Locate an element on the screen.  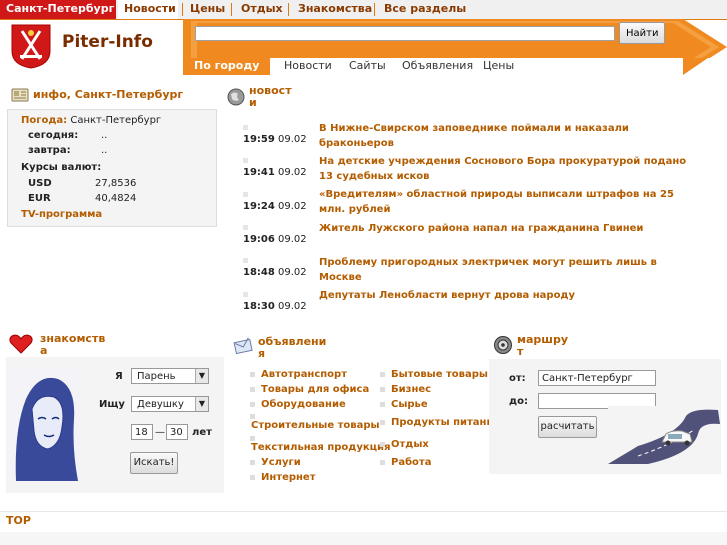
news-time-hm: 18:30 is located at coordinates (259, 306).